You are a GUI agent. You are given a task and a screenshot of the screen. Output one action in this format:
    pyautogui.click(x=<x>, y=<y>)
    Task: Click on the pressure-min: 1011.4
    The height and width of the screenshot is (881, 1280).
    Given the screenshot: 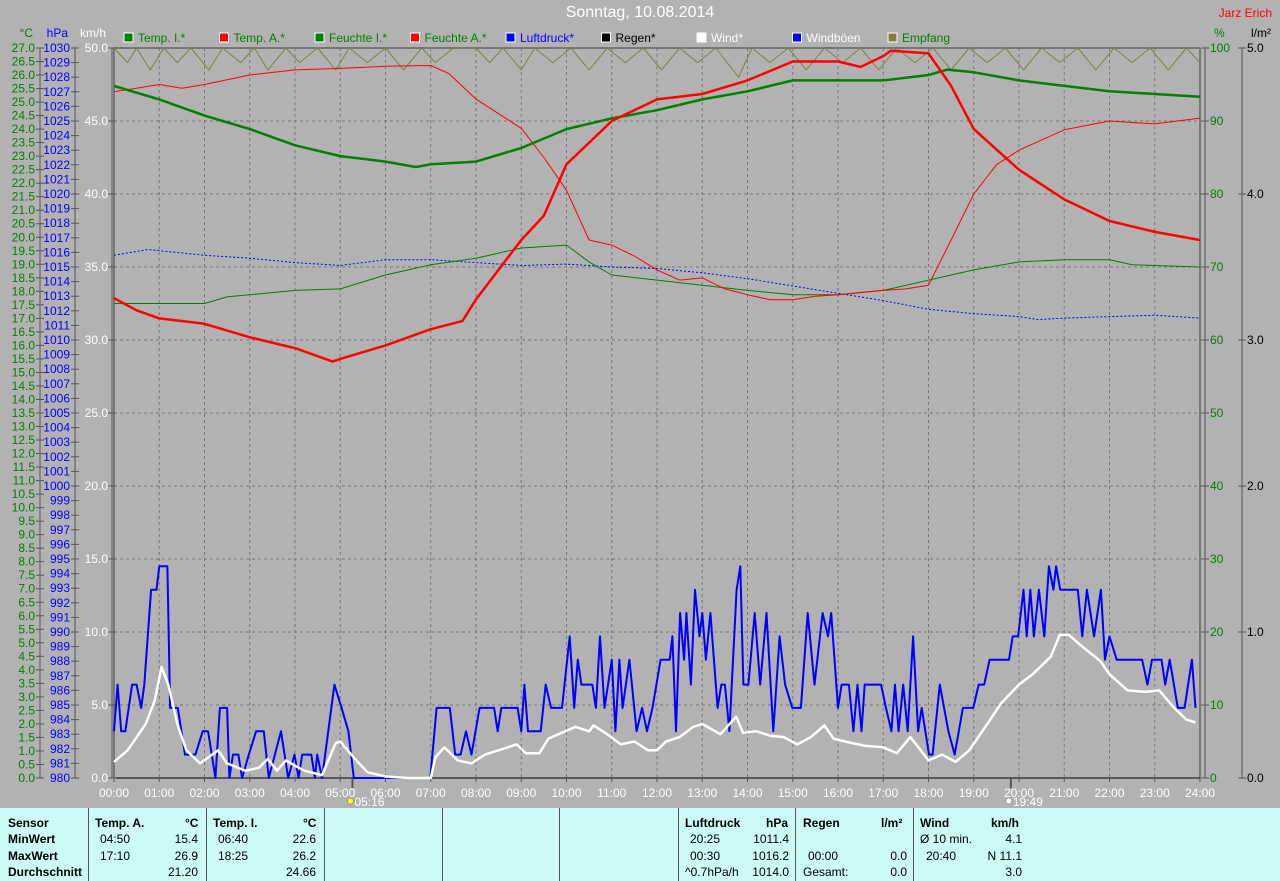 What is the action you would take?
    pyautogui.click(x=771, y=839)
    